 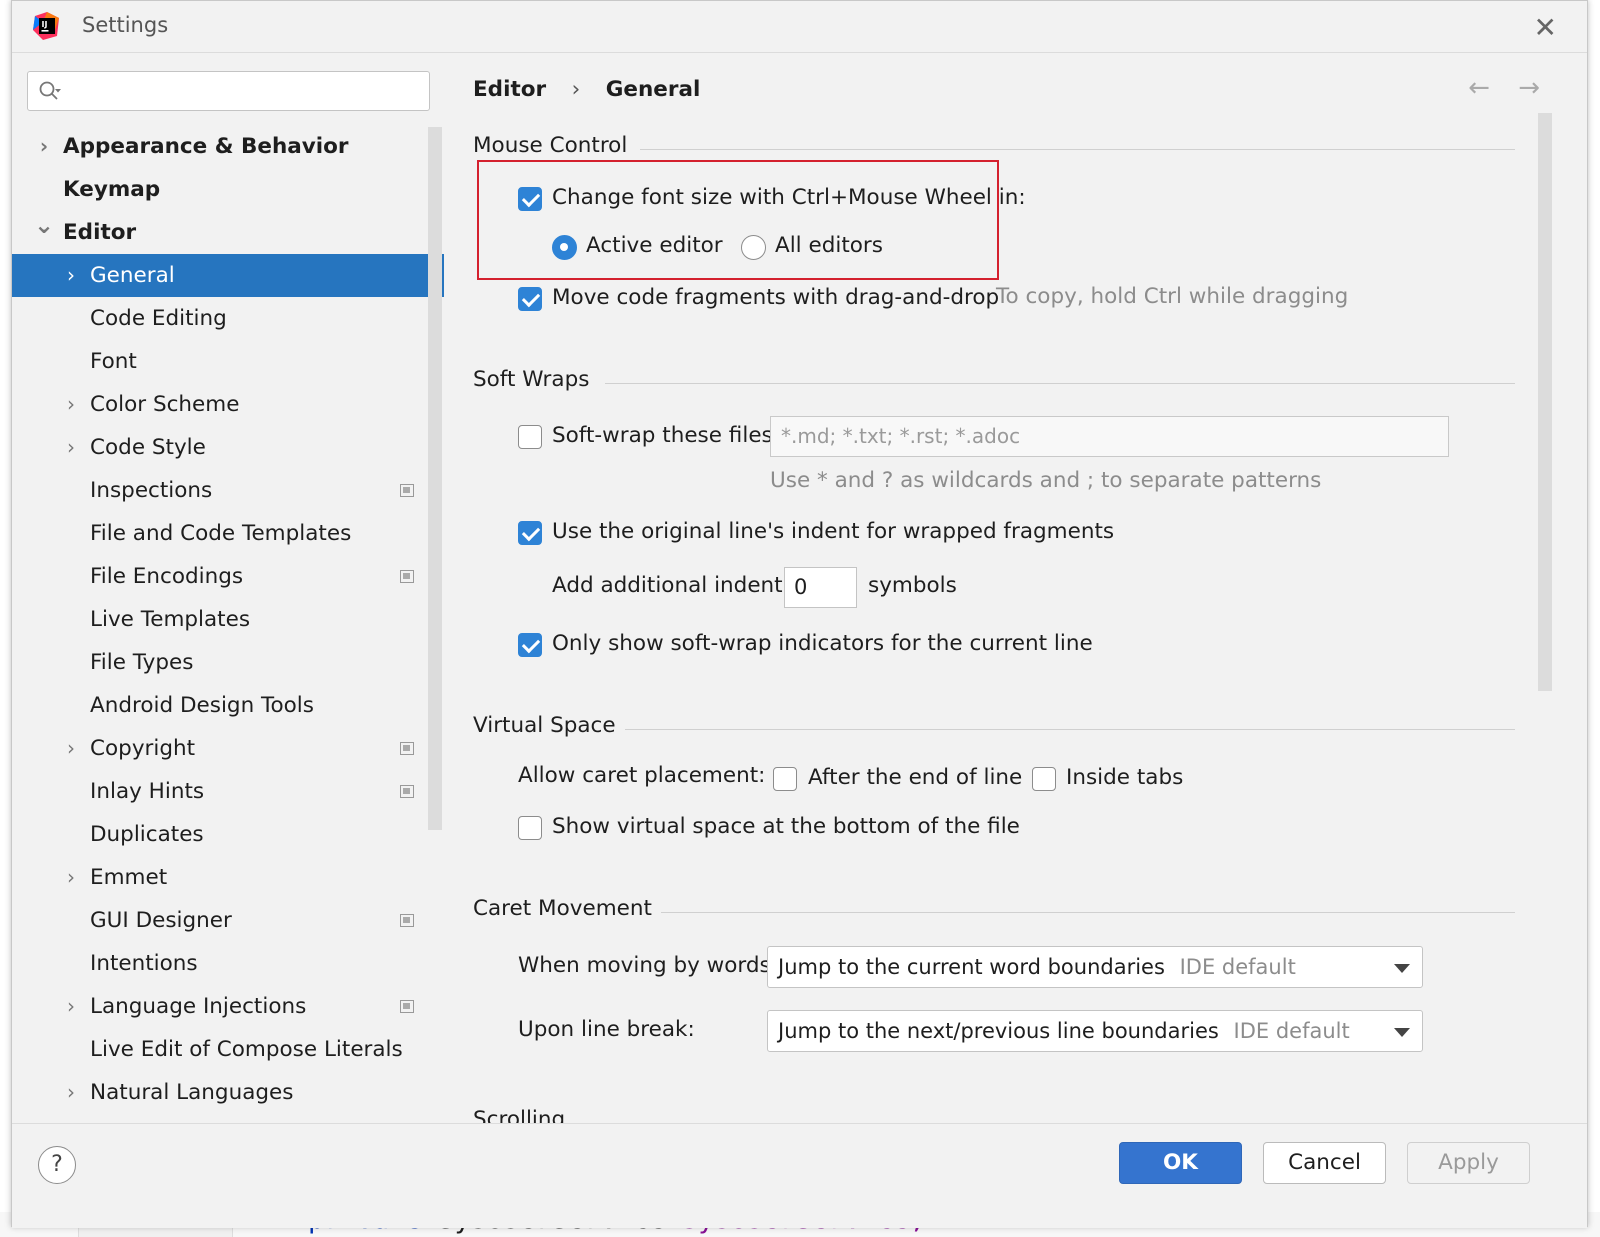 I want to click on history-navigation: ← →, so click(x=1494, y=88).